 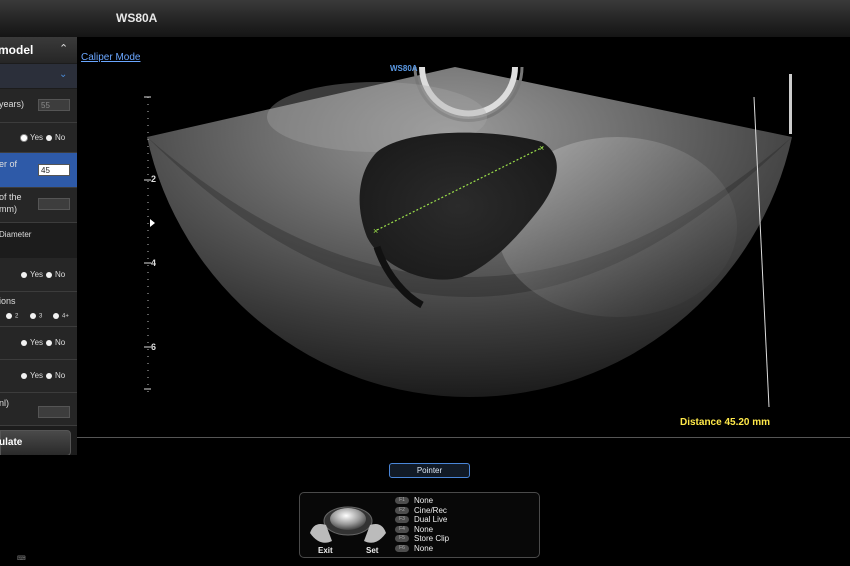 What do you see at coordinates (54, 105) in the screenshot?
I see `age-input: 55` at bounding box center [54, 105].